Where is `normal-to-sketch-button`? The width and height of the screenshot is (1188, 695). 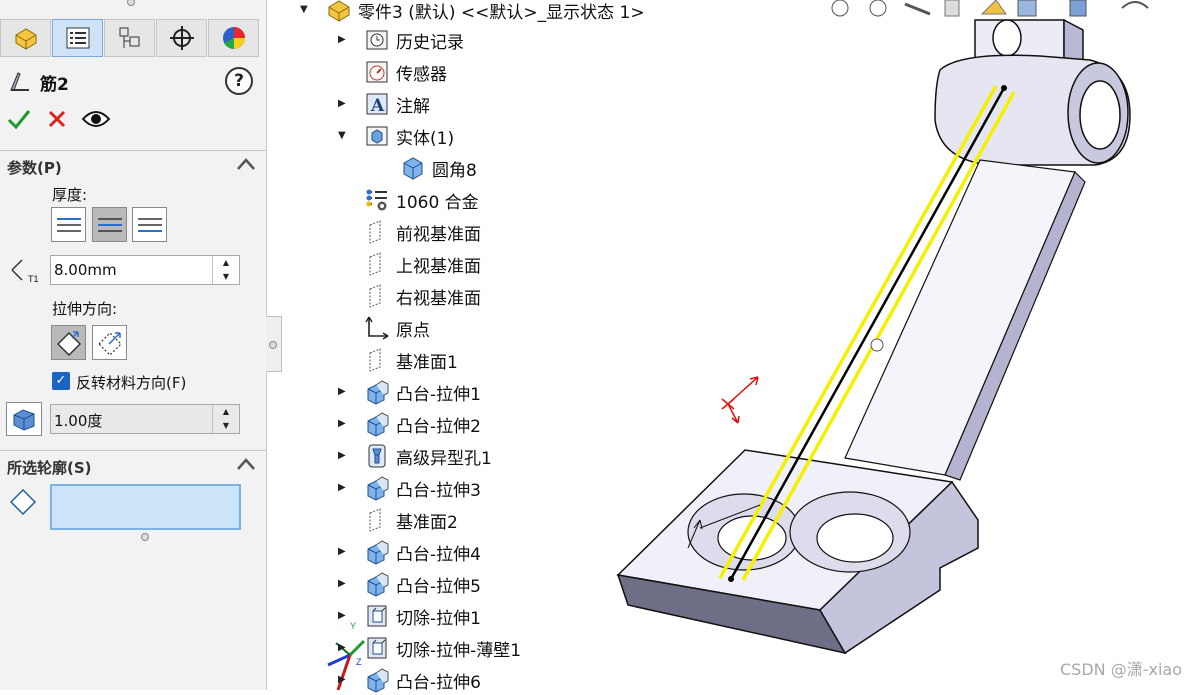 normal-to-sketch-button is located at coordinates (109, 342).